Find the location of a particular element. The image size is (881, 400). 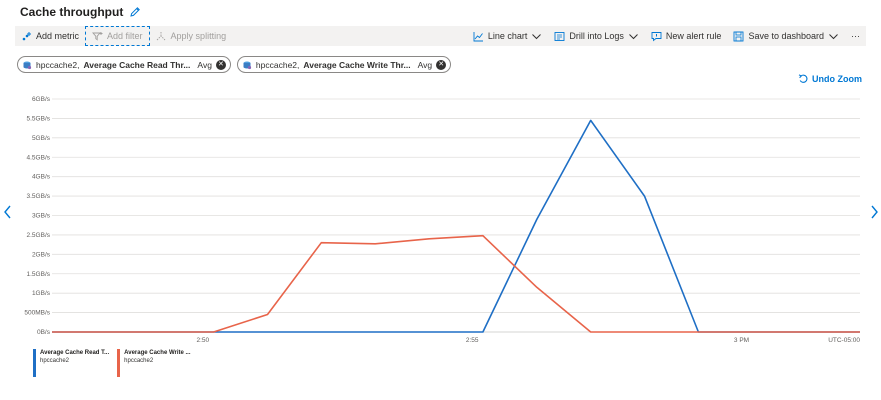

legend-item-read: Average Cache Read T... hpccache2 is located at coordinates (71, 363).